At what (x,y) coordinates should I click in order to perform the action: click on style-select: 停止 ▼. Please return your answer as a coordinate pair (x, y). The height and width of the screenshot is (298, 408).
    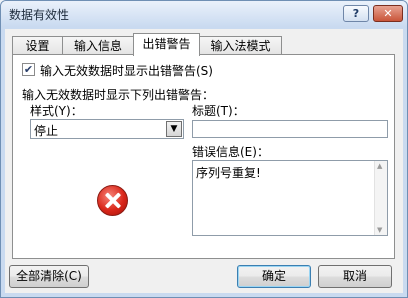
    Looking at the image, I should click on (107, 129).